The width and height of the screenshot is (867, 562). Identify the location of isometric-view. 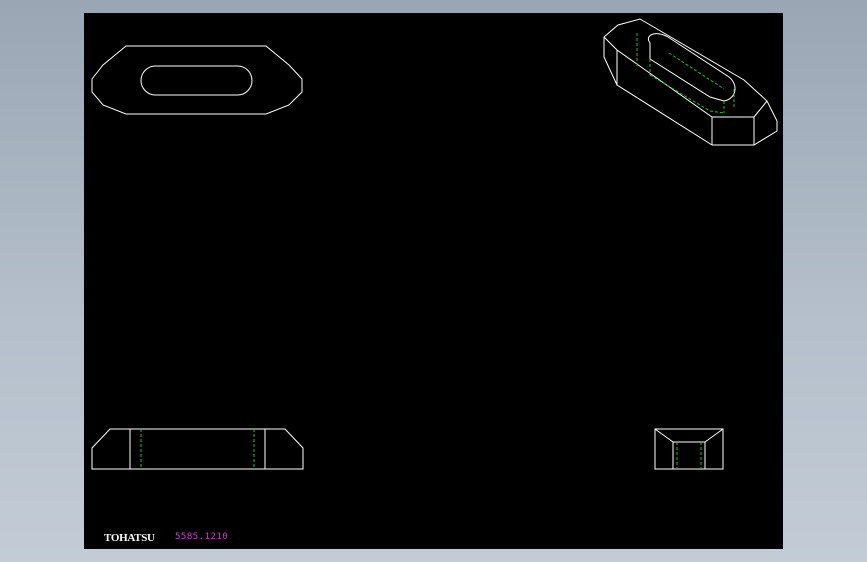
(690, 82).